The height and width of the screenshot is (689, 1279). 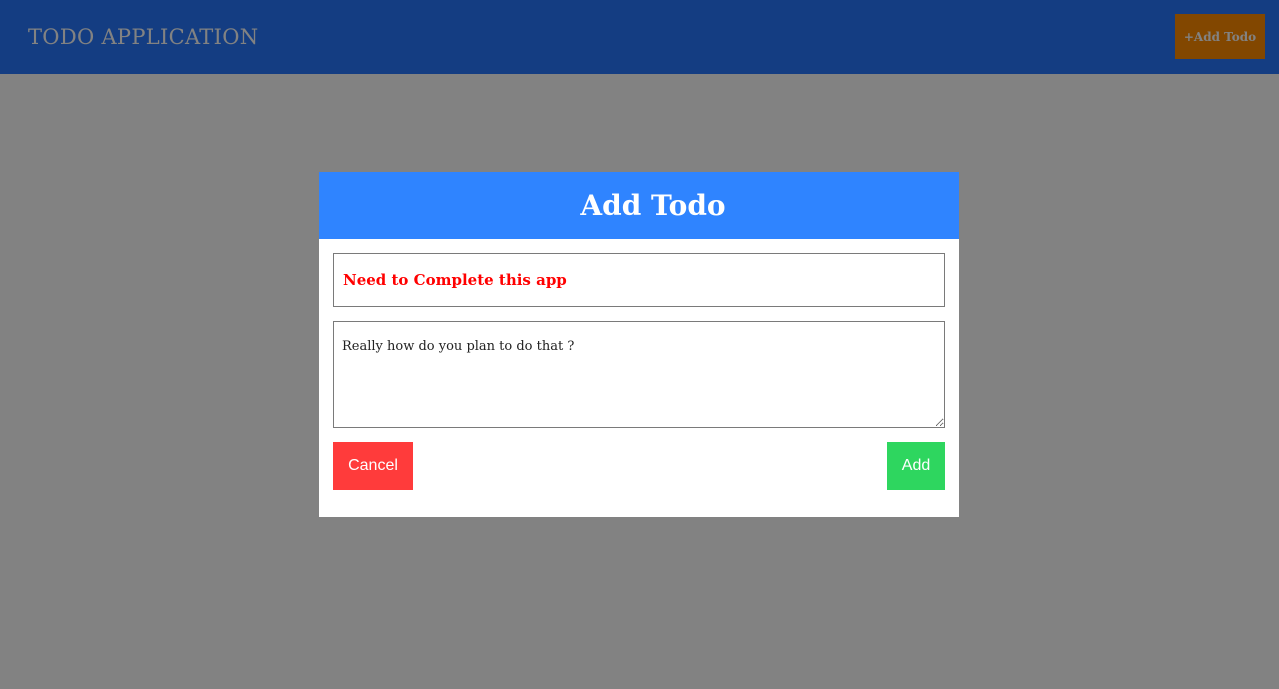 I want to click on modal-header: Add Todo, so click(x=639, y=205).